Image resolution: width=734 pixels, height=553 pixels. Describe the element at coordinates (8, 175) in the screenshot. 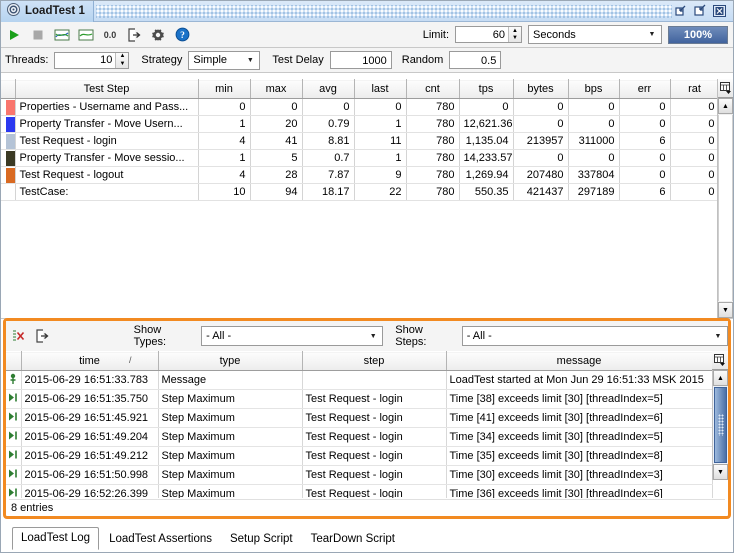

I see `step-color-swatch` at that location.